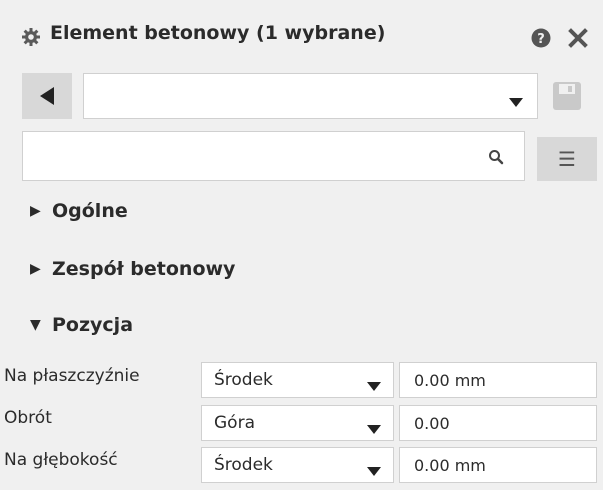  I want to click on prop-label-obrot: Obrót, so click(28, 418).